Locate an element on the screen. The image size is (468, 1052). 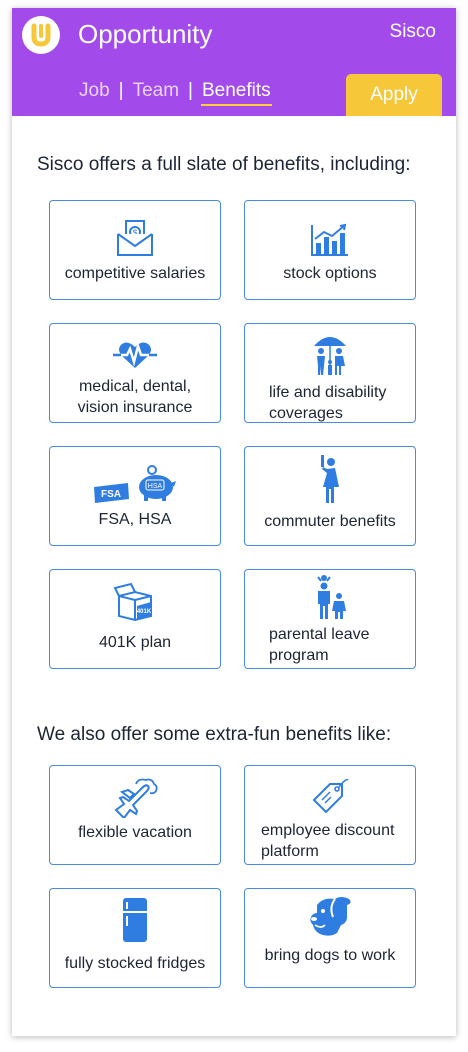
benefit-tile: bring dogs to work is located at coordinates (330, 938).